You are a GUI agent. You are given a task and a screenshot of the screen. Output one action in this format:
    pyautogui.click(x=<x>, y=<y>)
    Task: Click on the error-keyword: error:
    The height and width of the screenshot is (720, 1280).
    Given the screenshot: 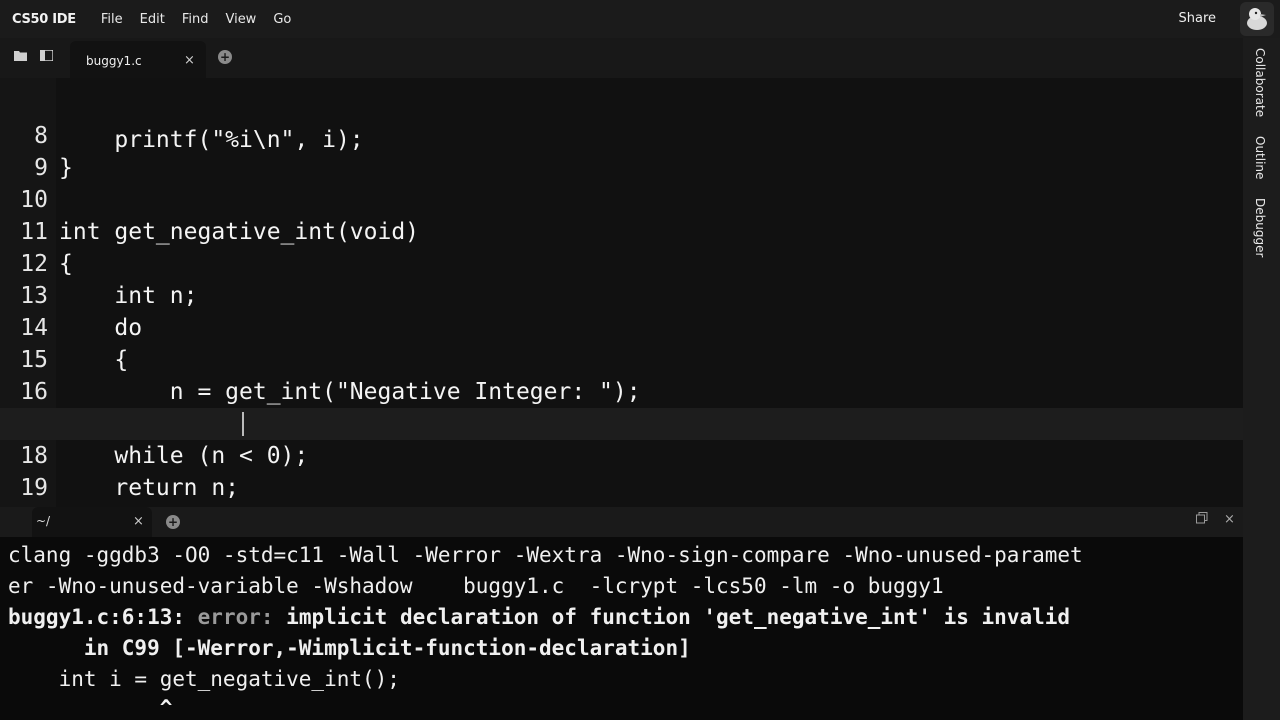 What is the action you would take?
    pyautogui.click(x=242, y=617)
    